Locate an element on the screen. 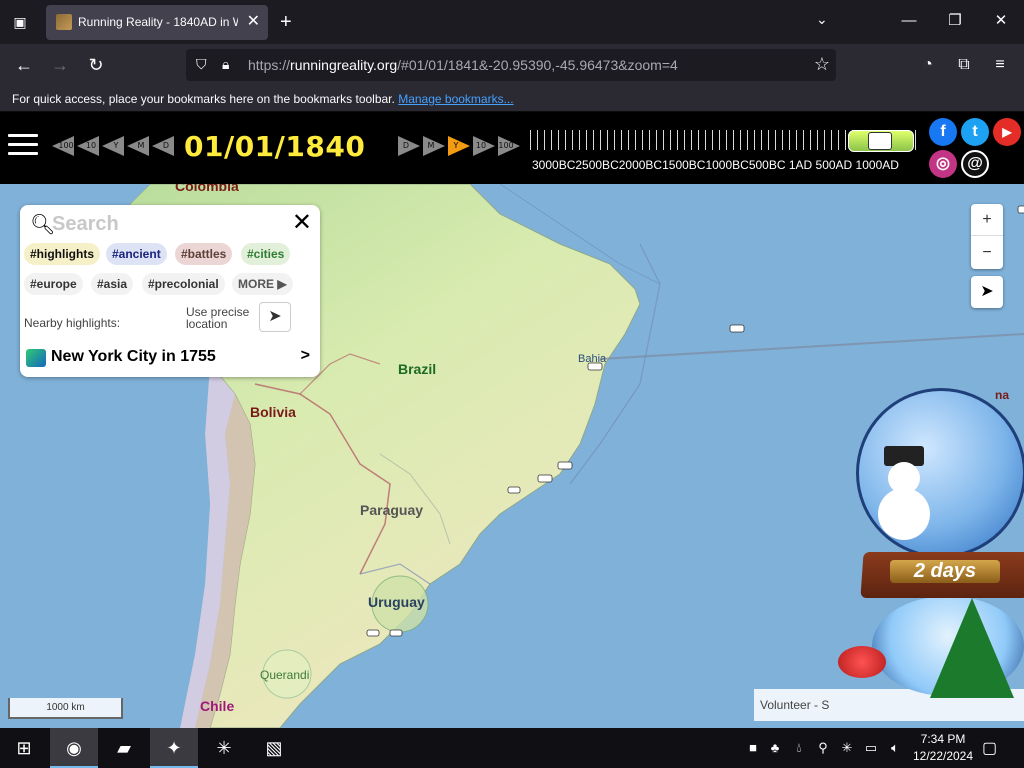  scale-bar: 1000 km is located at coordinates (65, 708).